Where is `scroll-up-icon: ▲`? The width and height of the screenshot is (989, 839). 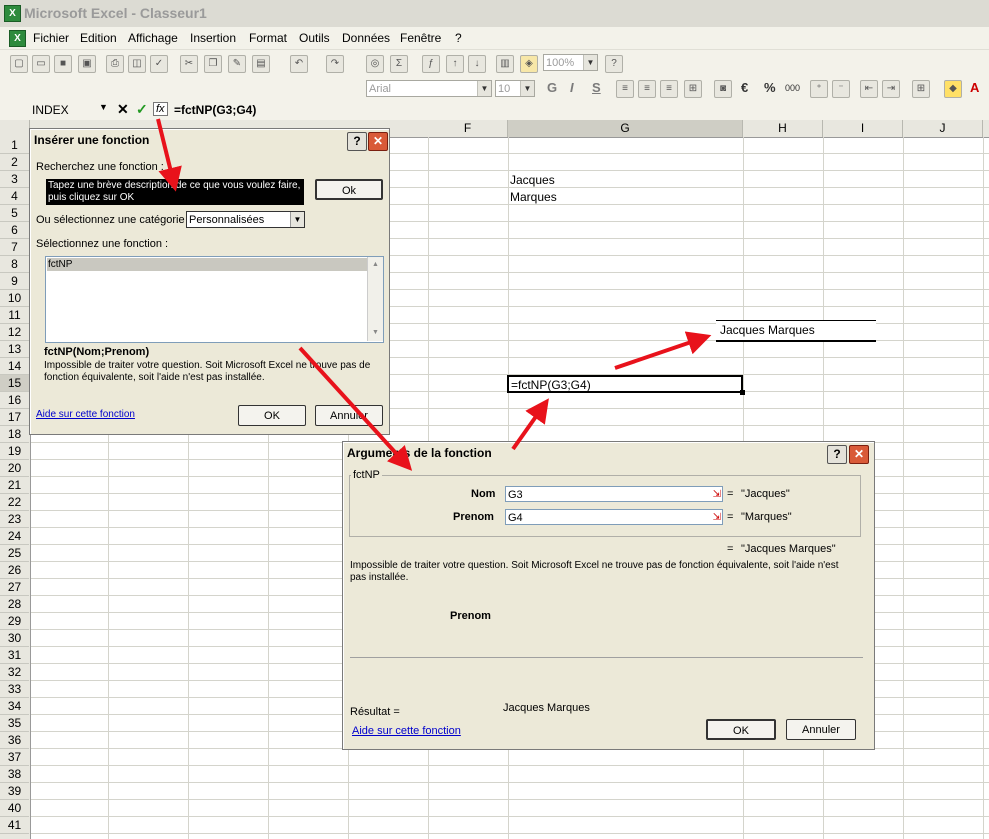 scroll-up-icon: ▲ is located at coordinates (375, 264).